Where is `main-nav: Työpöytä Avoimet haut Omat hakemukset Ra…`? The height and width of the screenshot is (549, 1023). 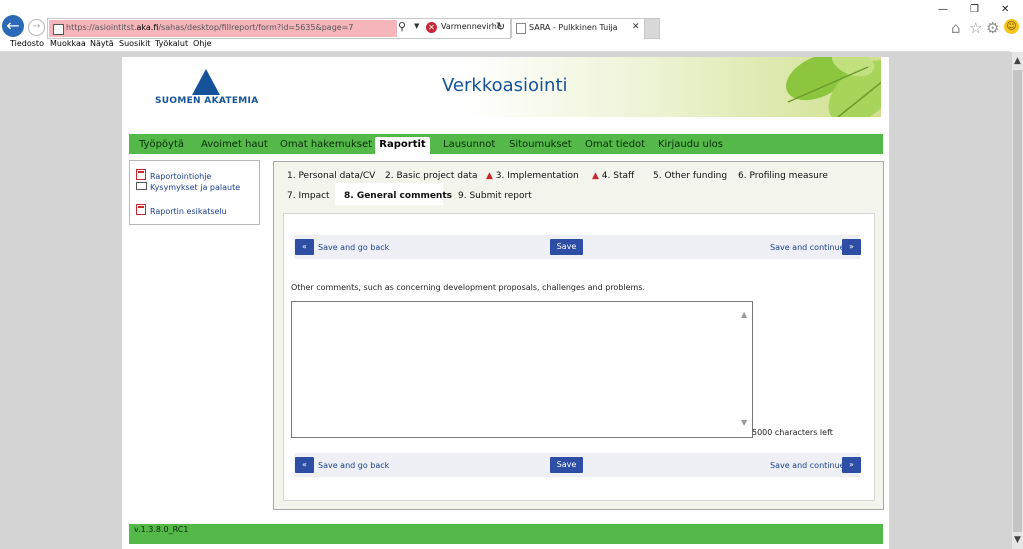 main-nav: Työpöytä Avoimet haut Omat hakemukset Ra… is located at coordinates (506, 144).